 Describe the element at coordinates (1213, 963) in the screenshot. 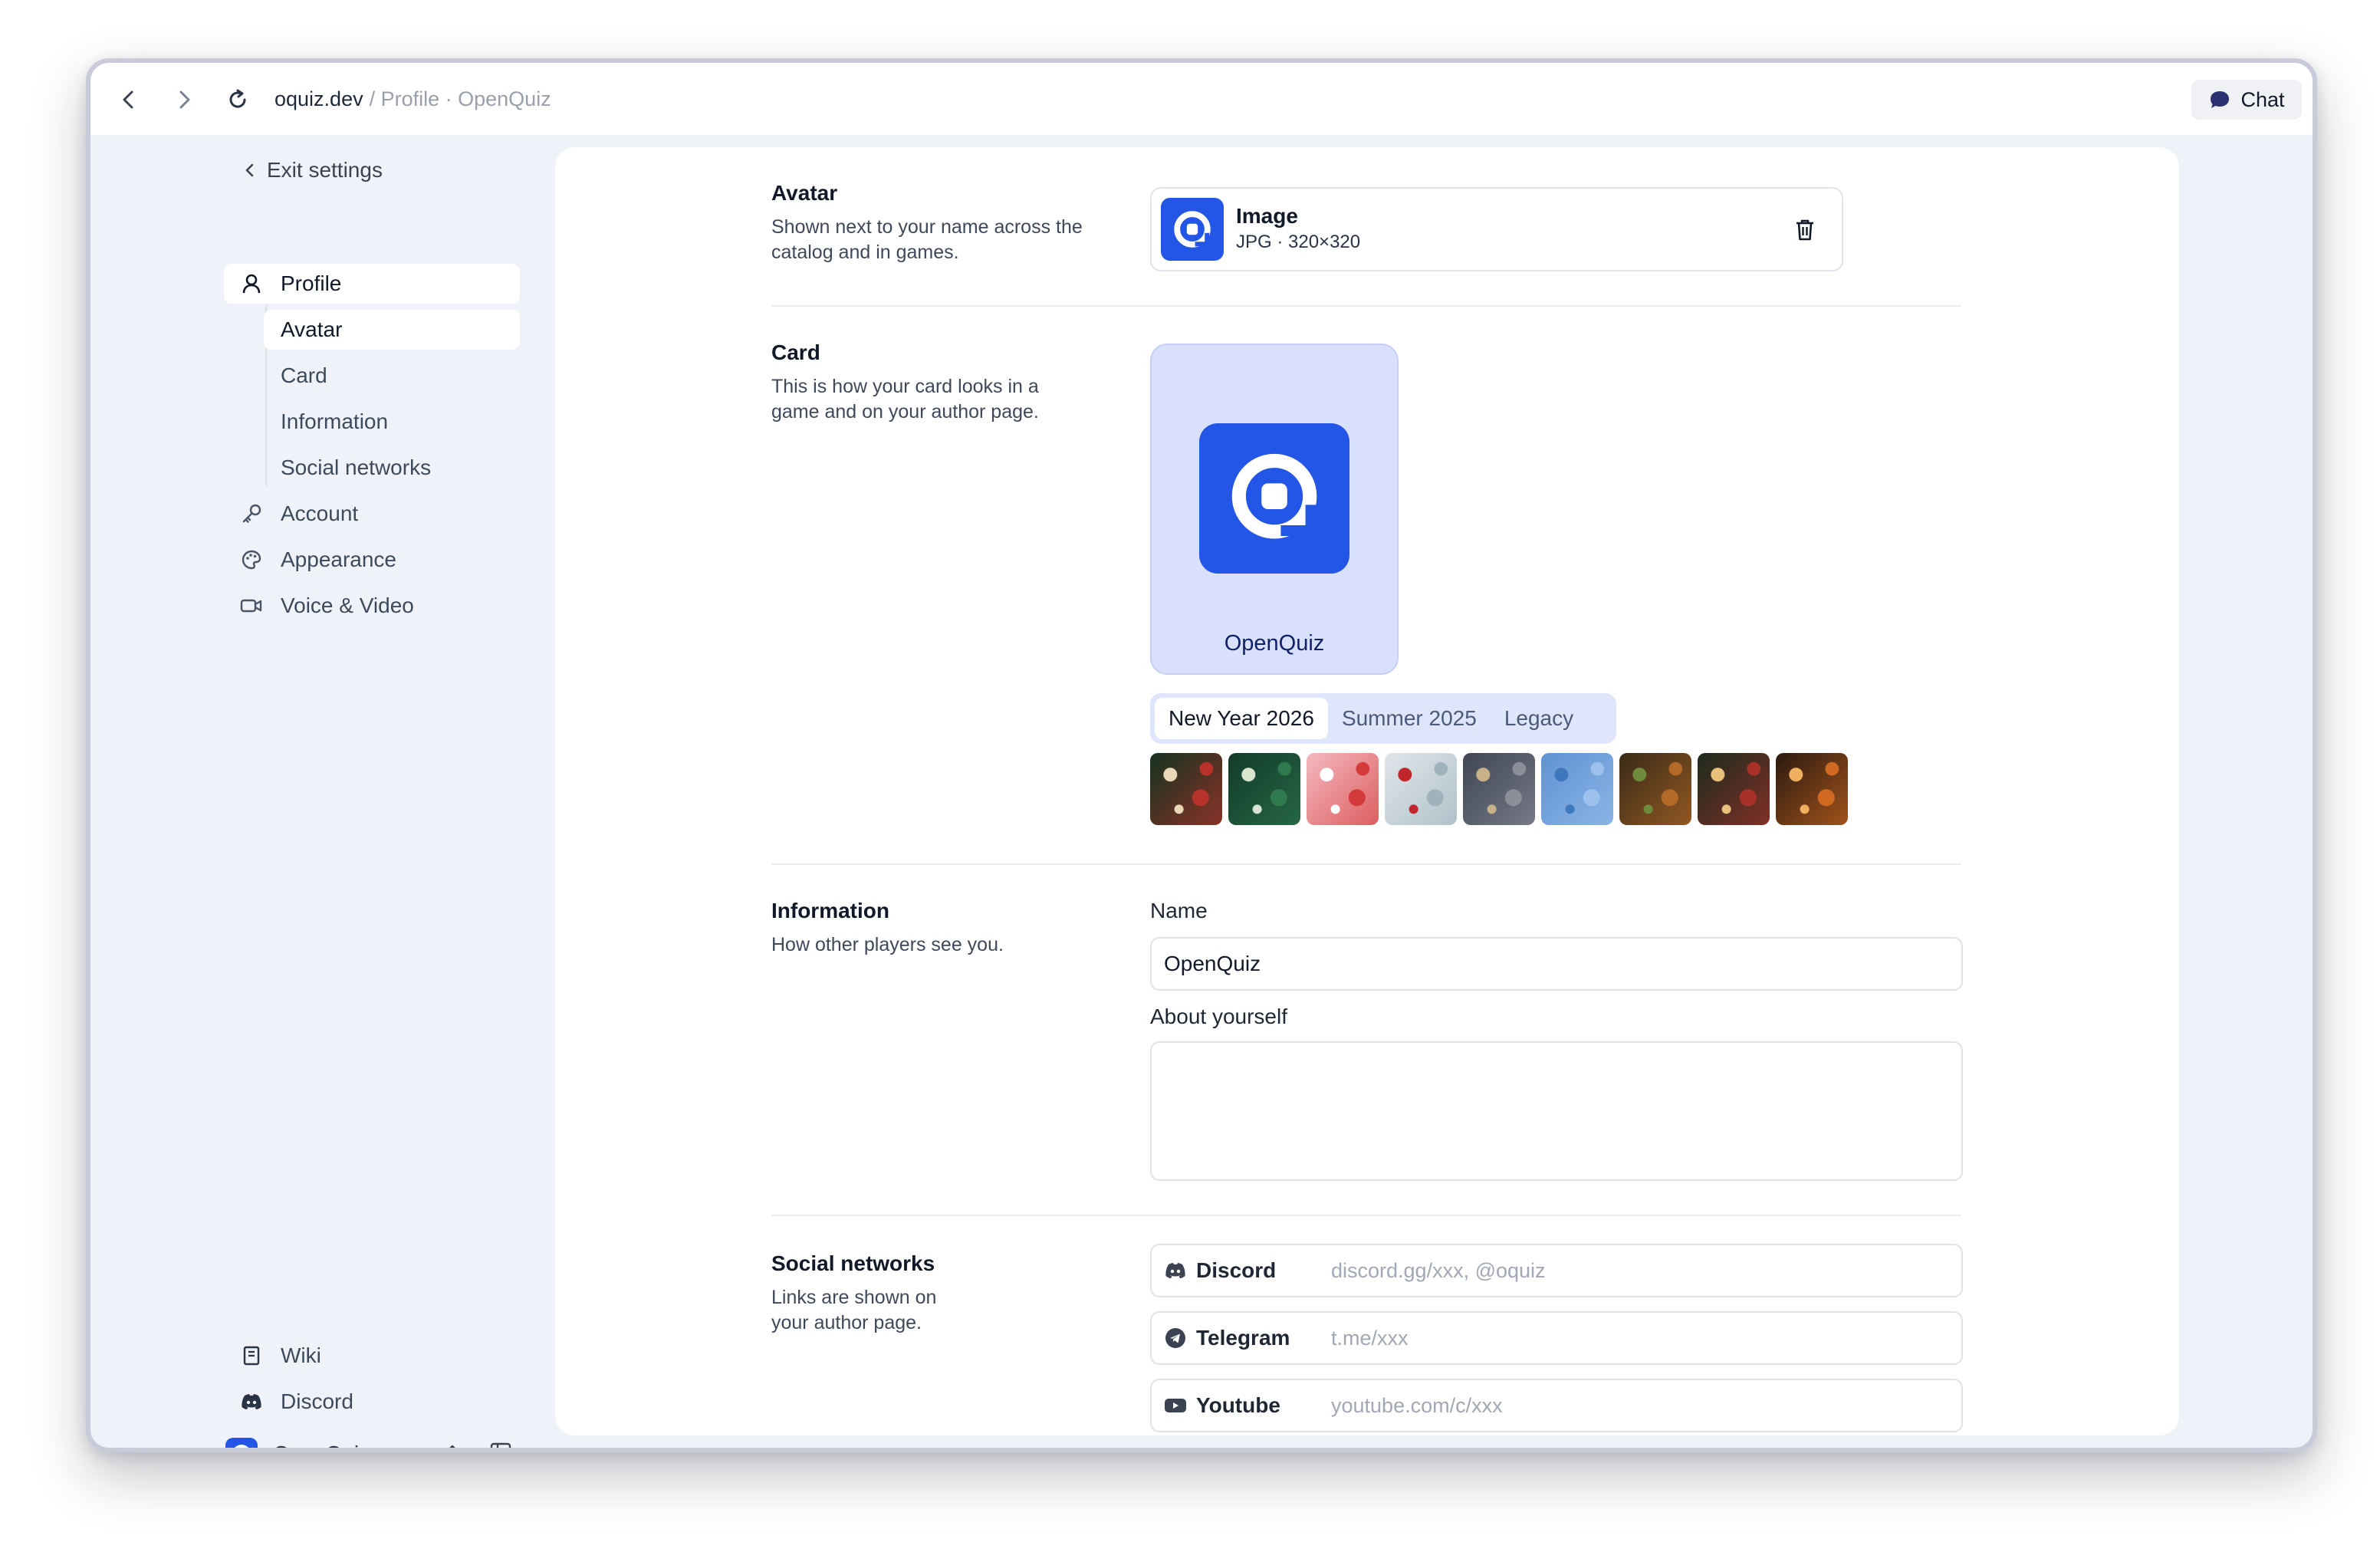

I see `name-field-value: OpenQuiz` at that location.